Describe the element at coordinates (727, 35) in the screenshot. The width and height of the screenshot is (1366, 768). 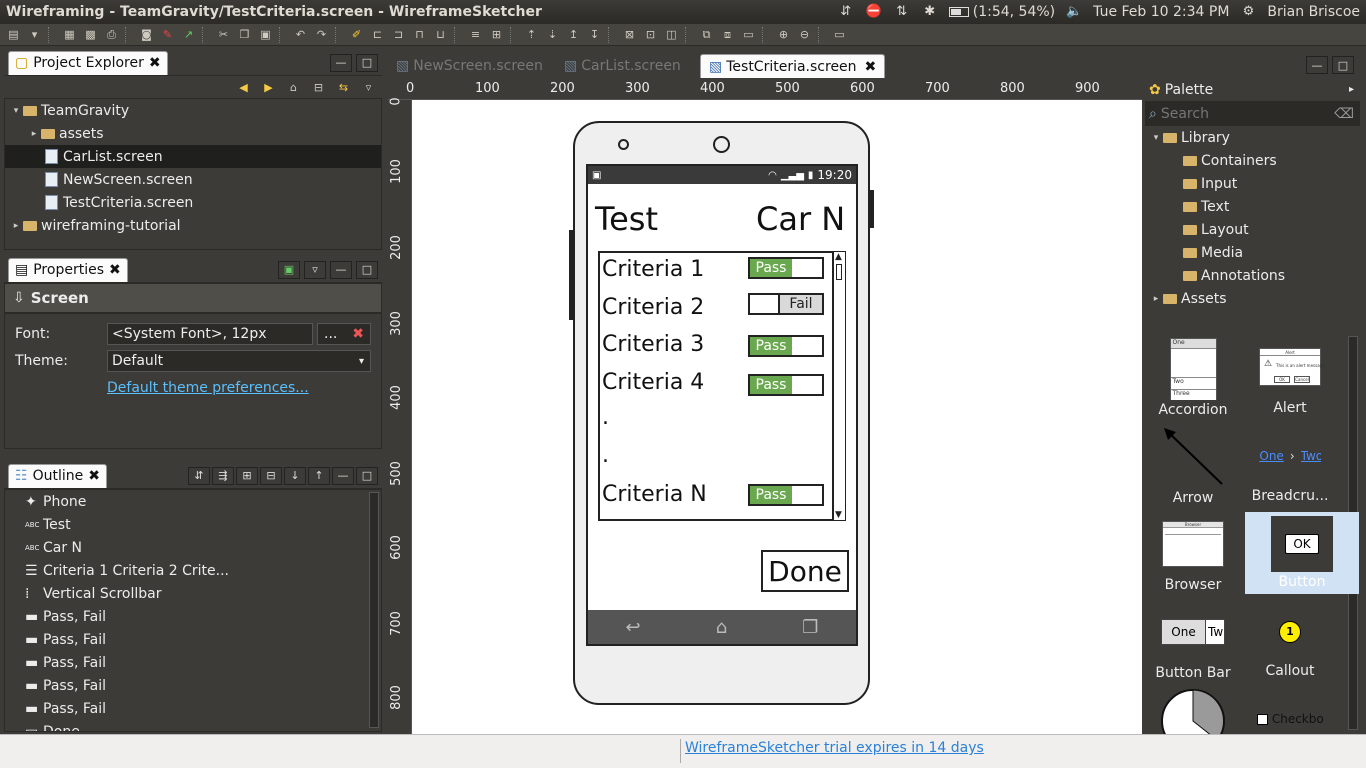
I see `unlink-icon: ⧈` at that location.